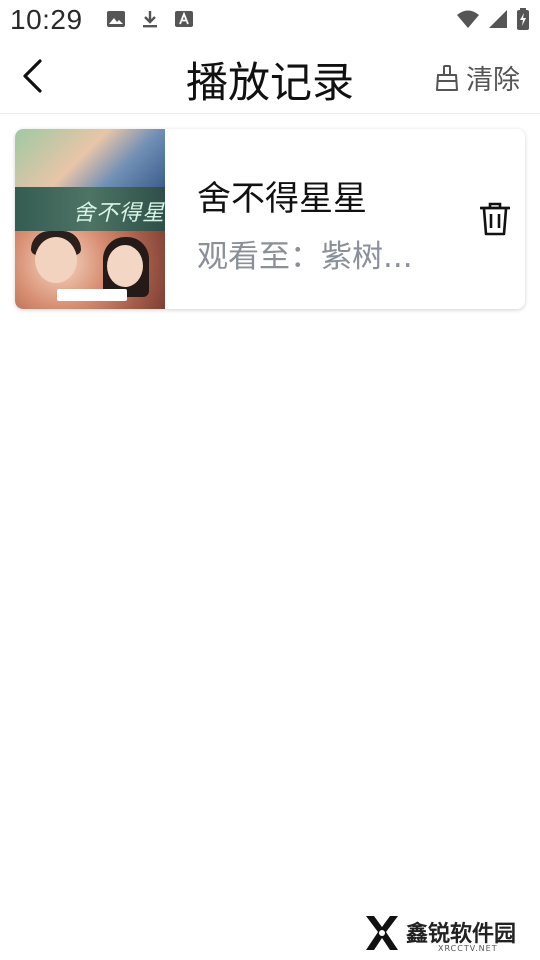 The width and height of the screenshot is (540, 960). Describe the element at coordinates (270, 20) in the screenshot. I see `status-bar: 10:29` at that location.